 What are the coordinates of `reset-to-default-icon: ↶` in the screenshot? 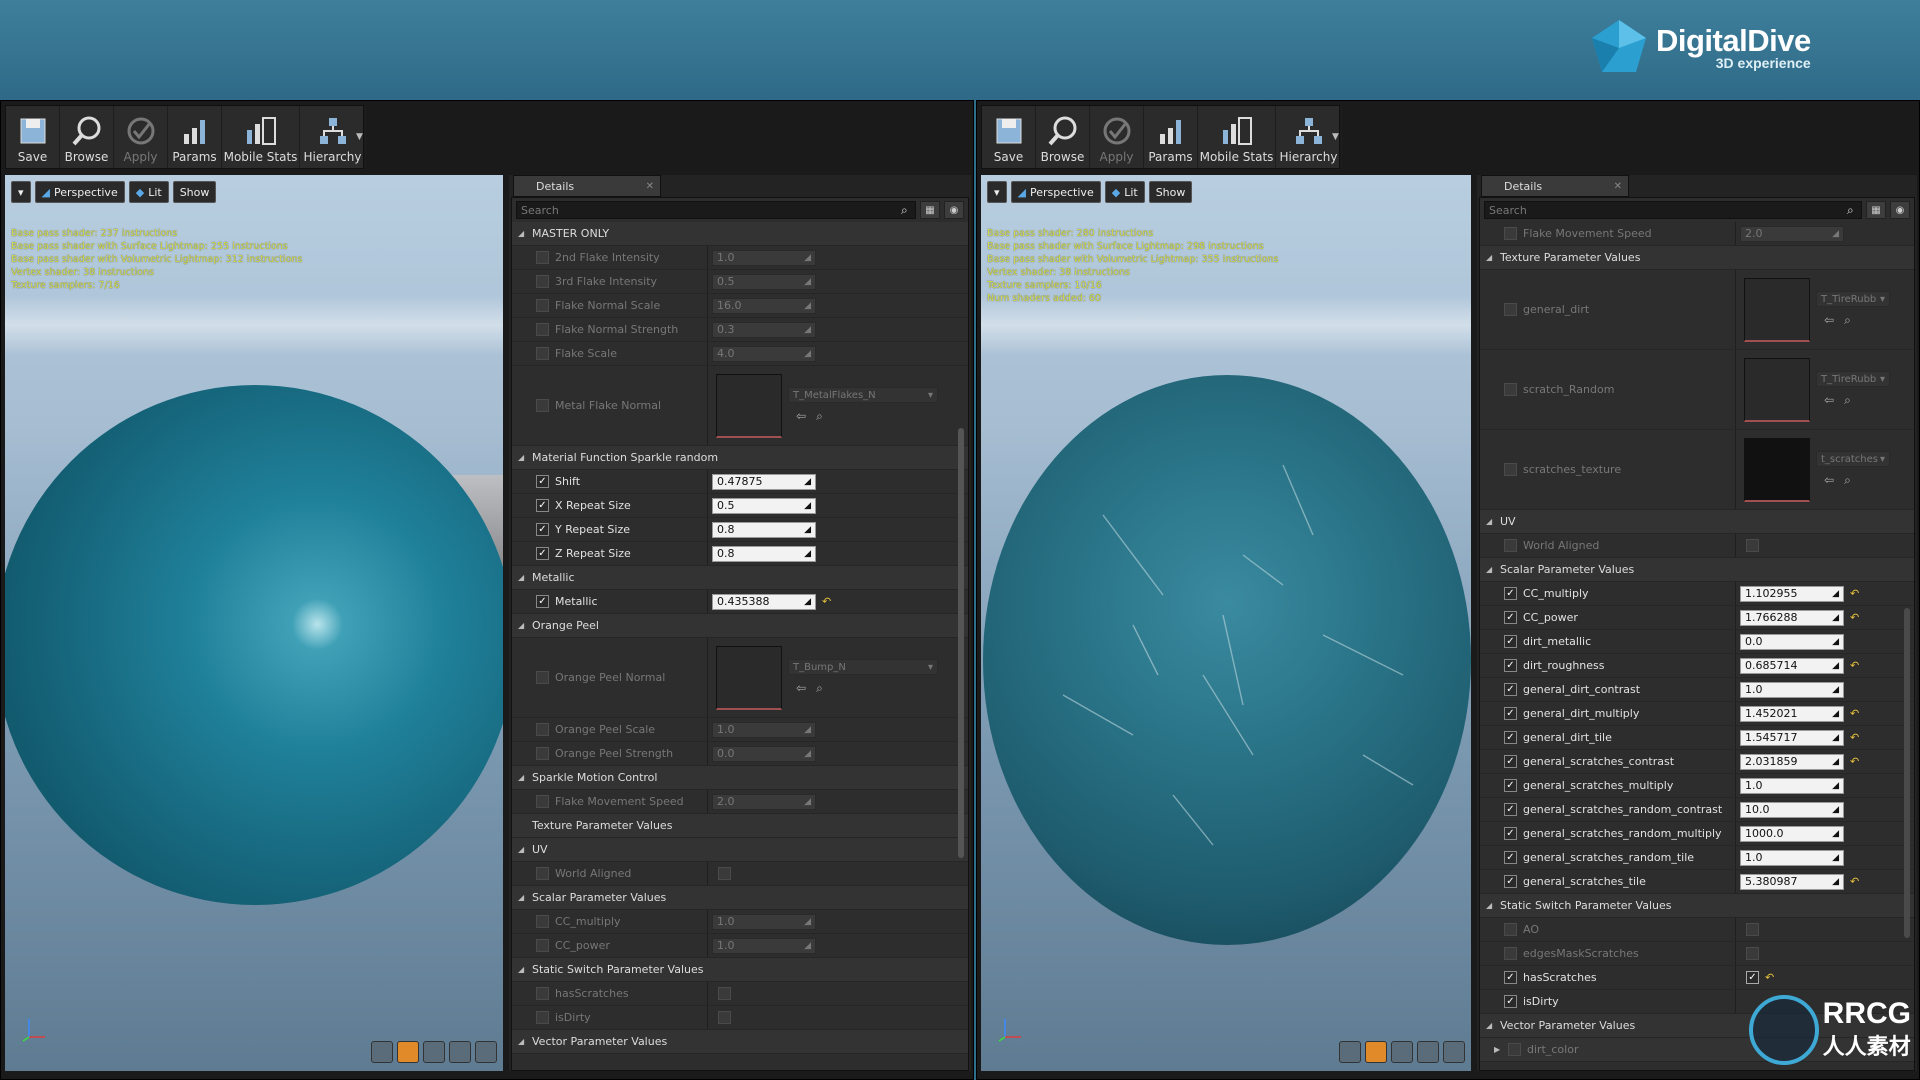 It's located at (1854, 617).